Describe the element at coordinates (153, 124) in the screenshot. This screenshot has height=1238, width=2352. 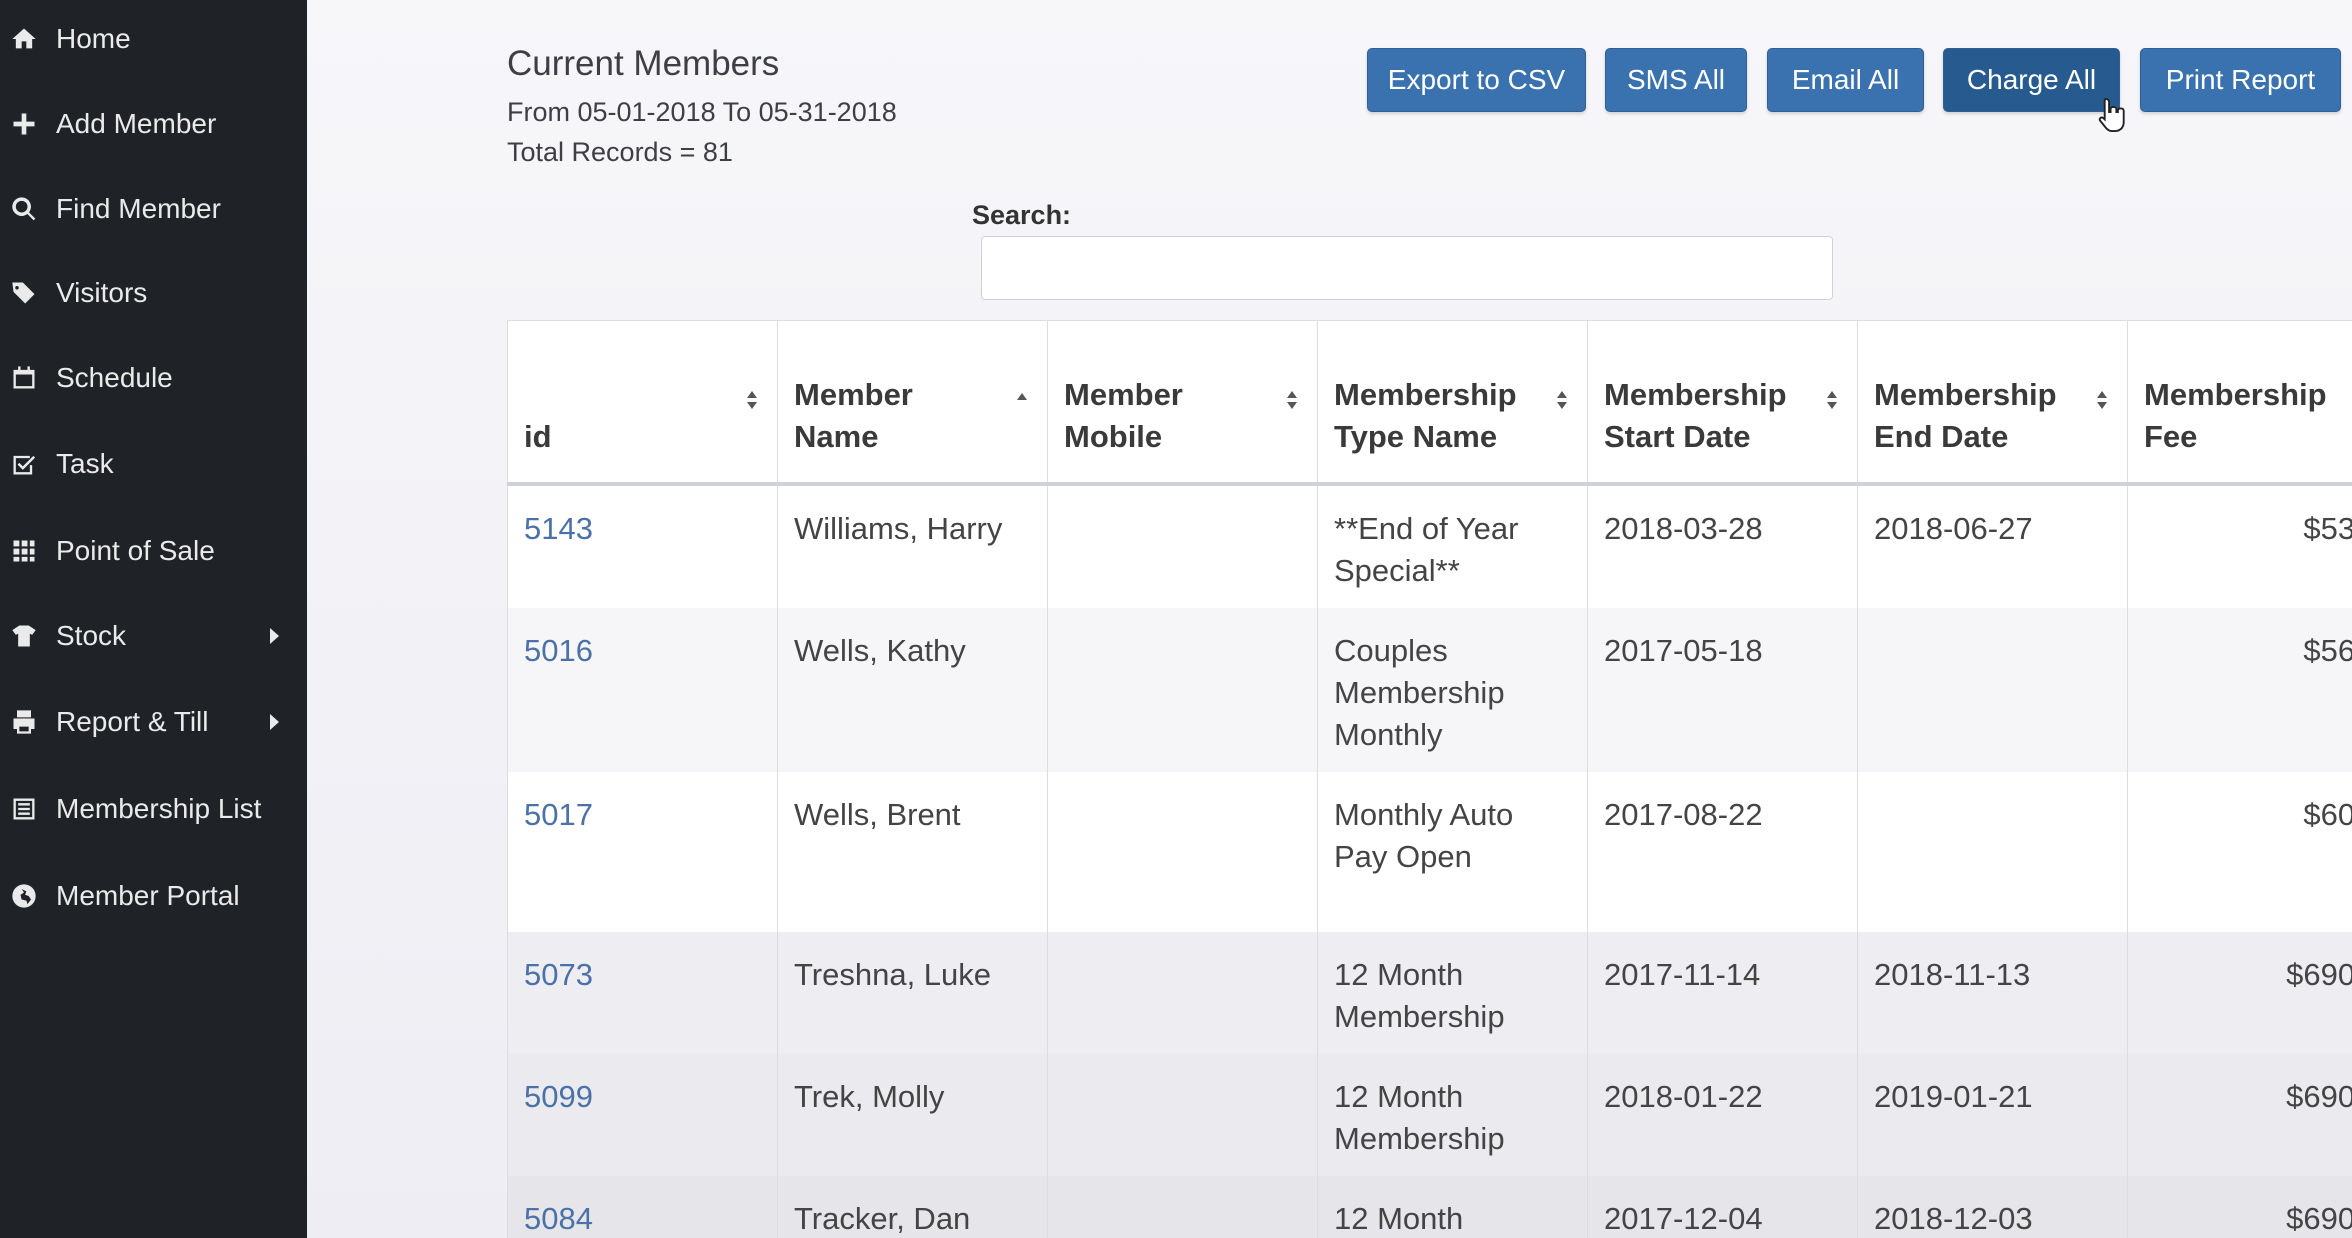
I see `sidebar-item-add-member: Add Member` at that location.